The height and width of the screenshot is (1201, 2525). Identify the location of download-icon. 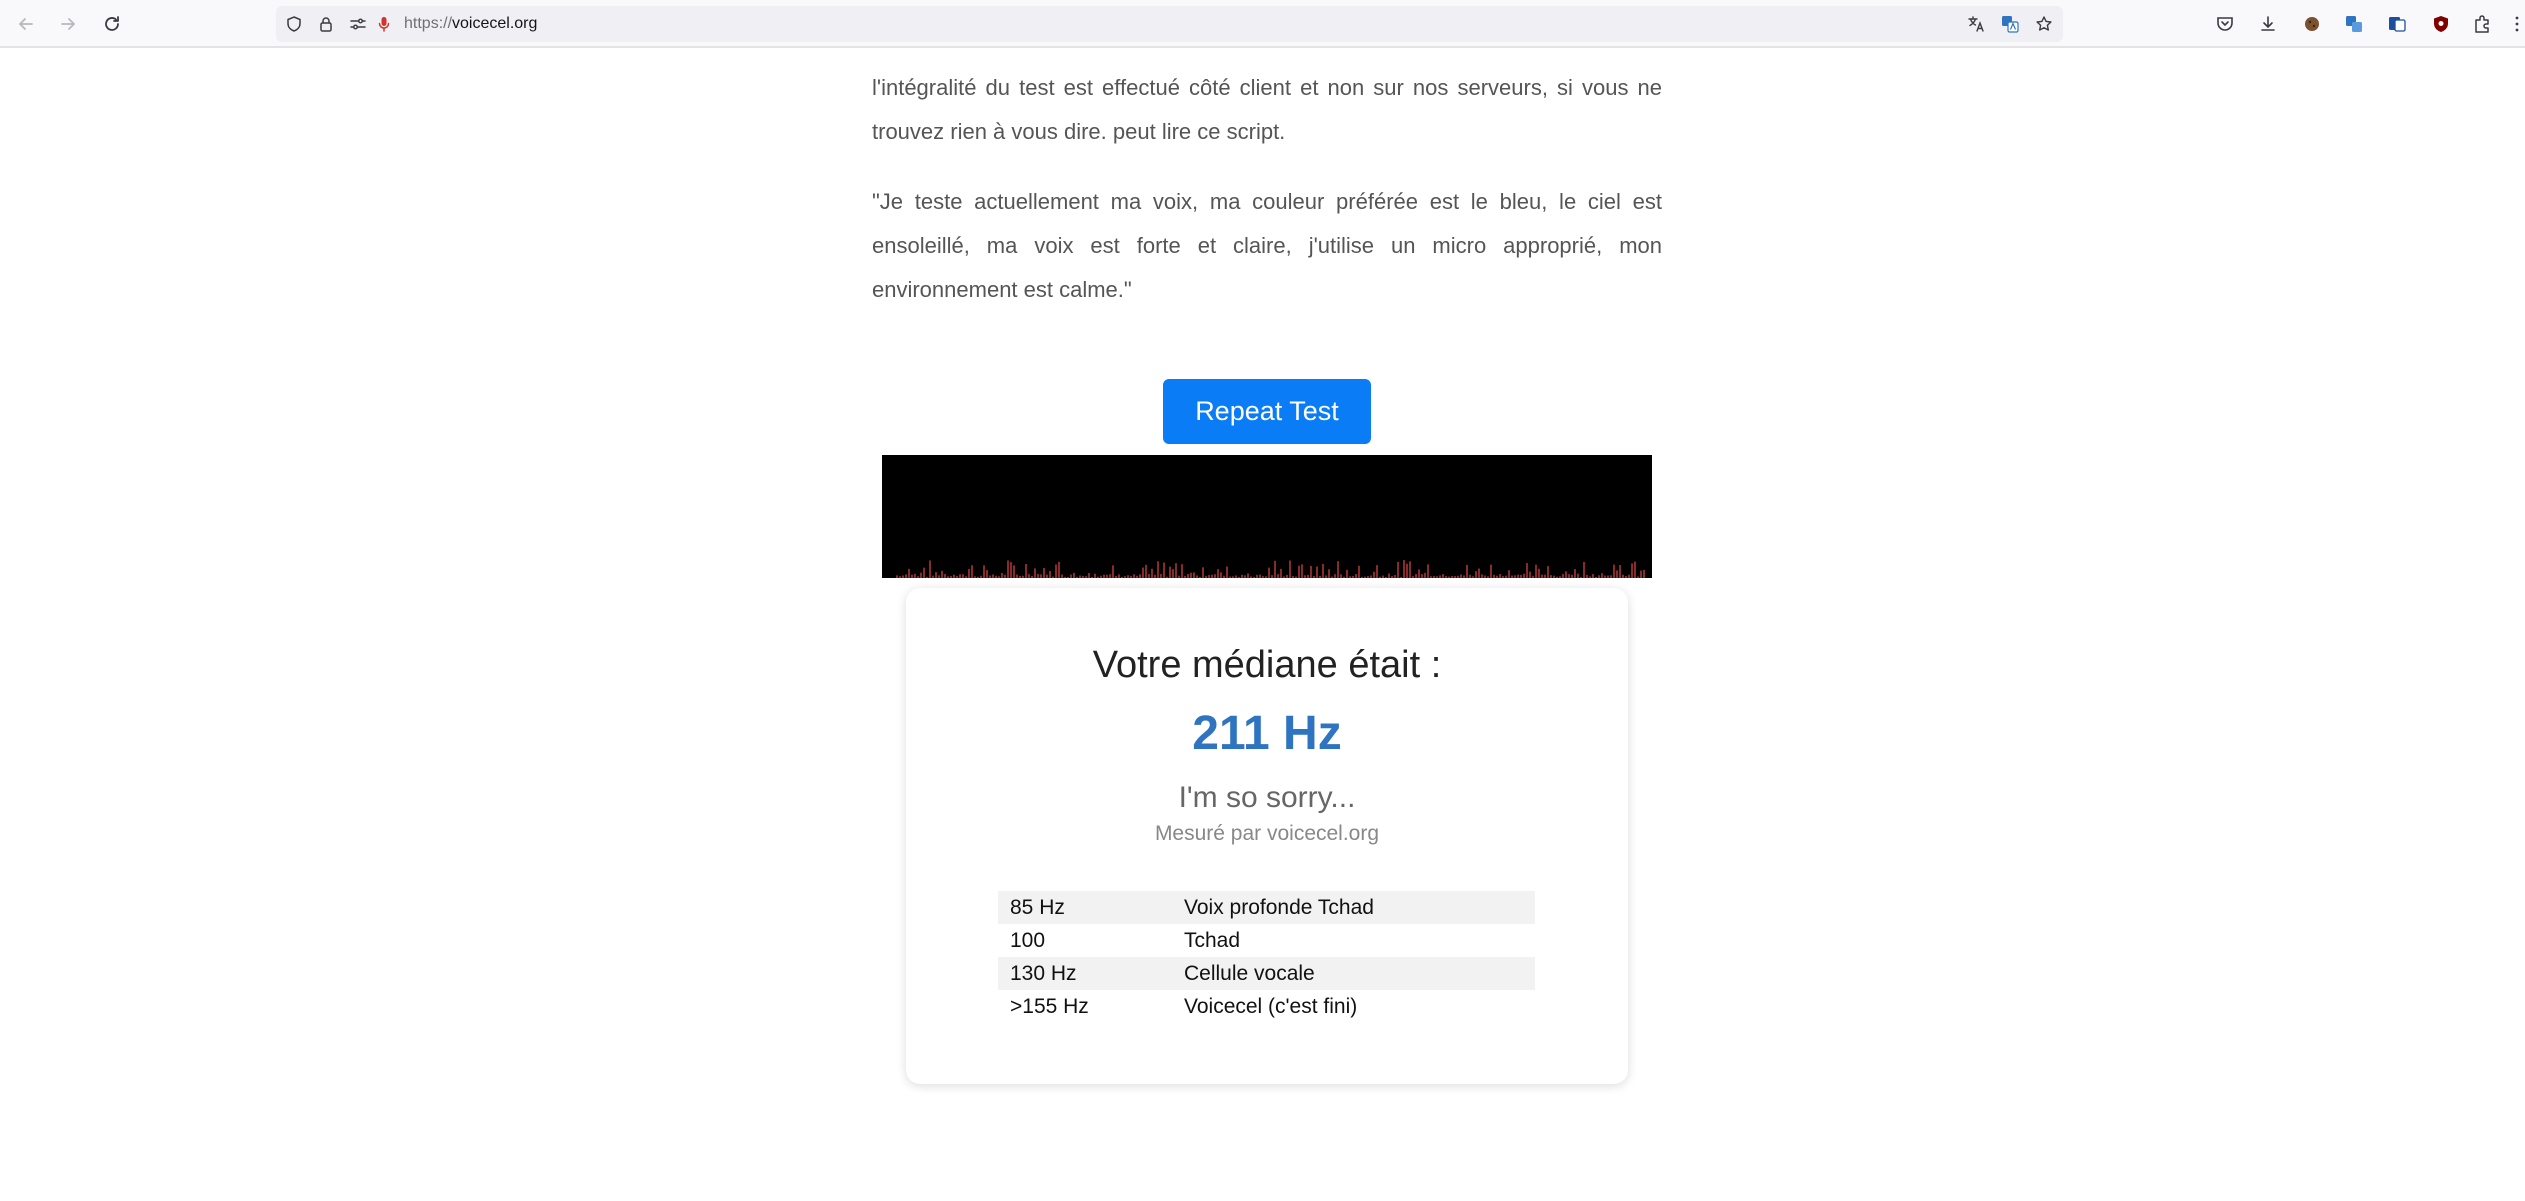
(2268, 24).